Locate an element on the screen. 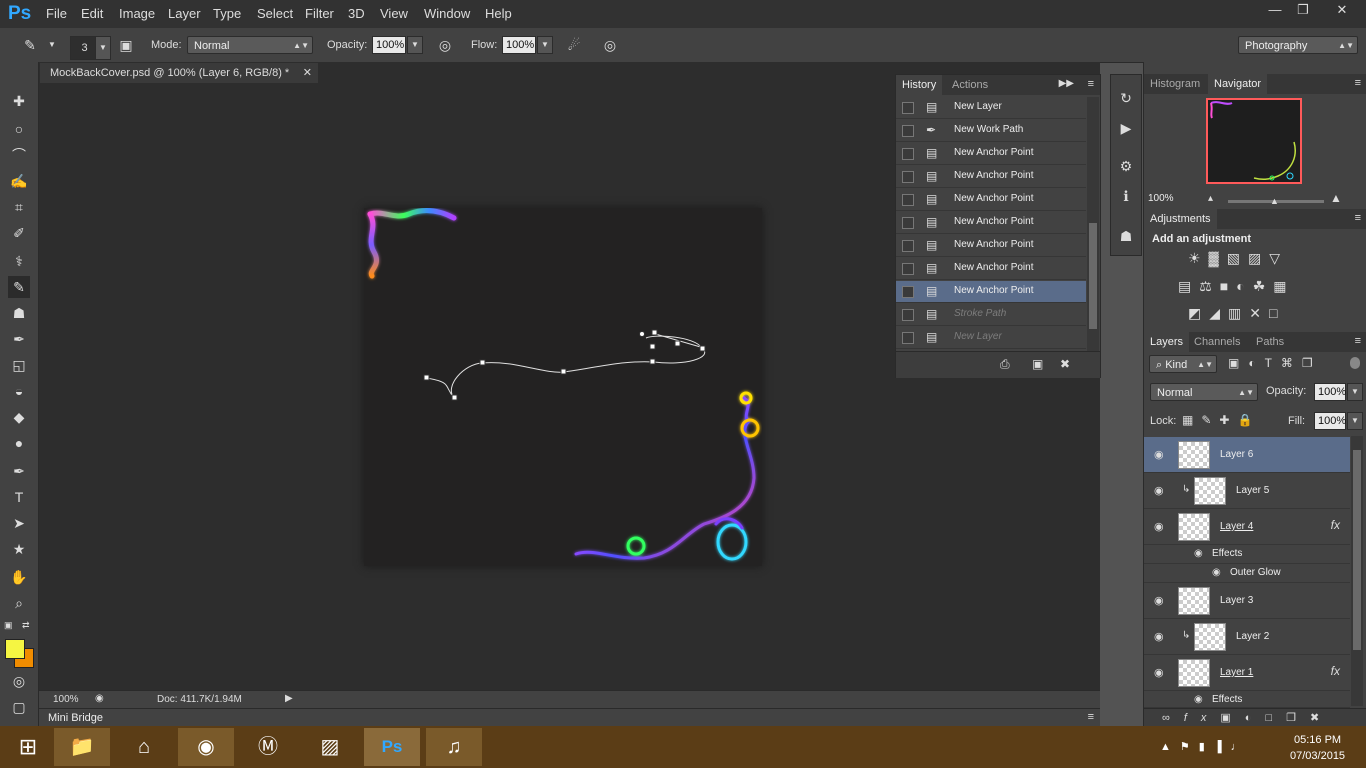 This screenshot has height=768, width=1366. swap-colors-icon: ⇄ is located at coordinates (26, 625).